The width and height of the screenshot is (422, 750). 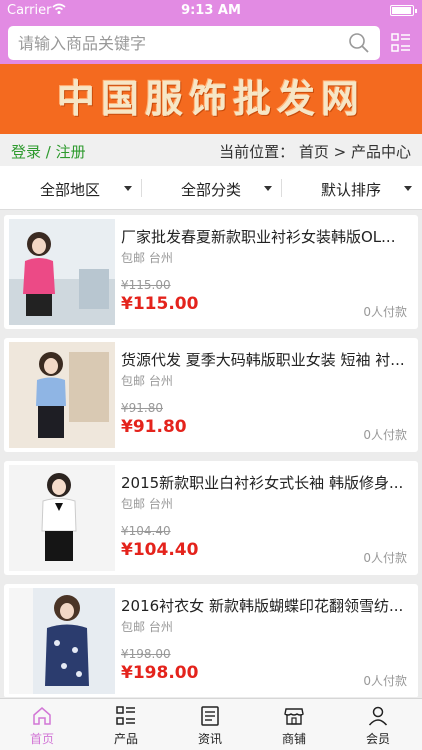 I want to click on tab-bar: 首页 产品 资讯 商铺 会员, so click(x=211, y=724).